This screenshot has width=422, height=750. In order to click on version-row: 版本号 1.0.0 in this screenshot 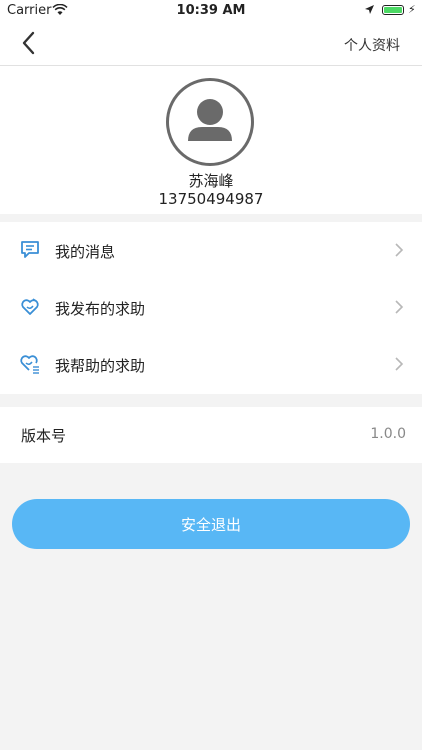, I will do `click(211, 435)`.